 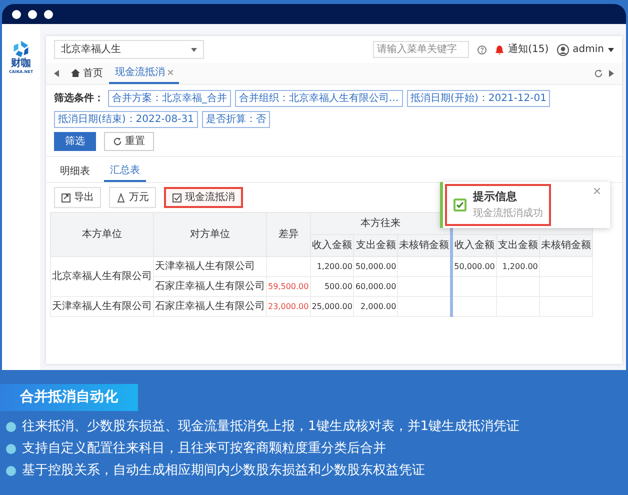 I want to click on close-tab-icon, so click(x=170, y=72).